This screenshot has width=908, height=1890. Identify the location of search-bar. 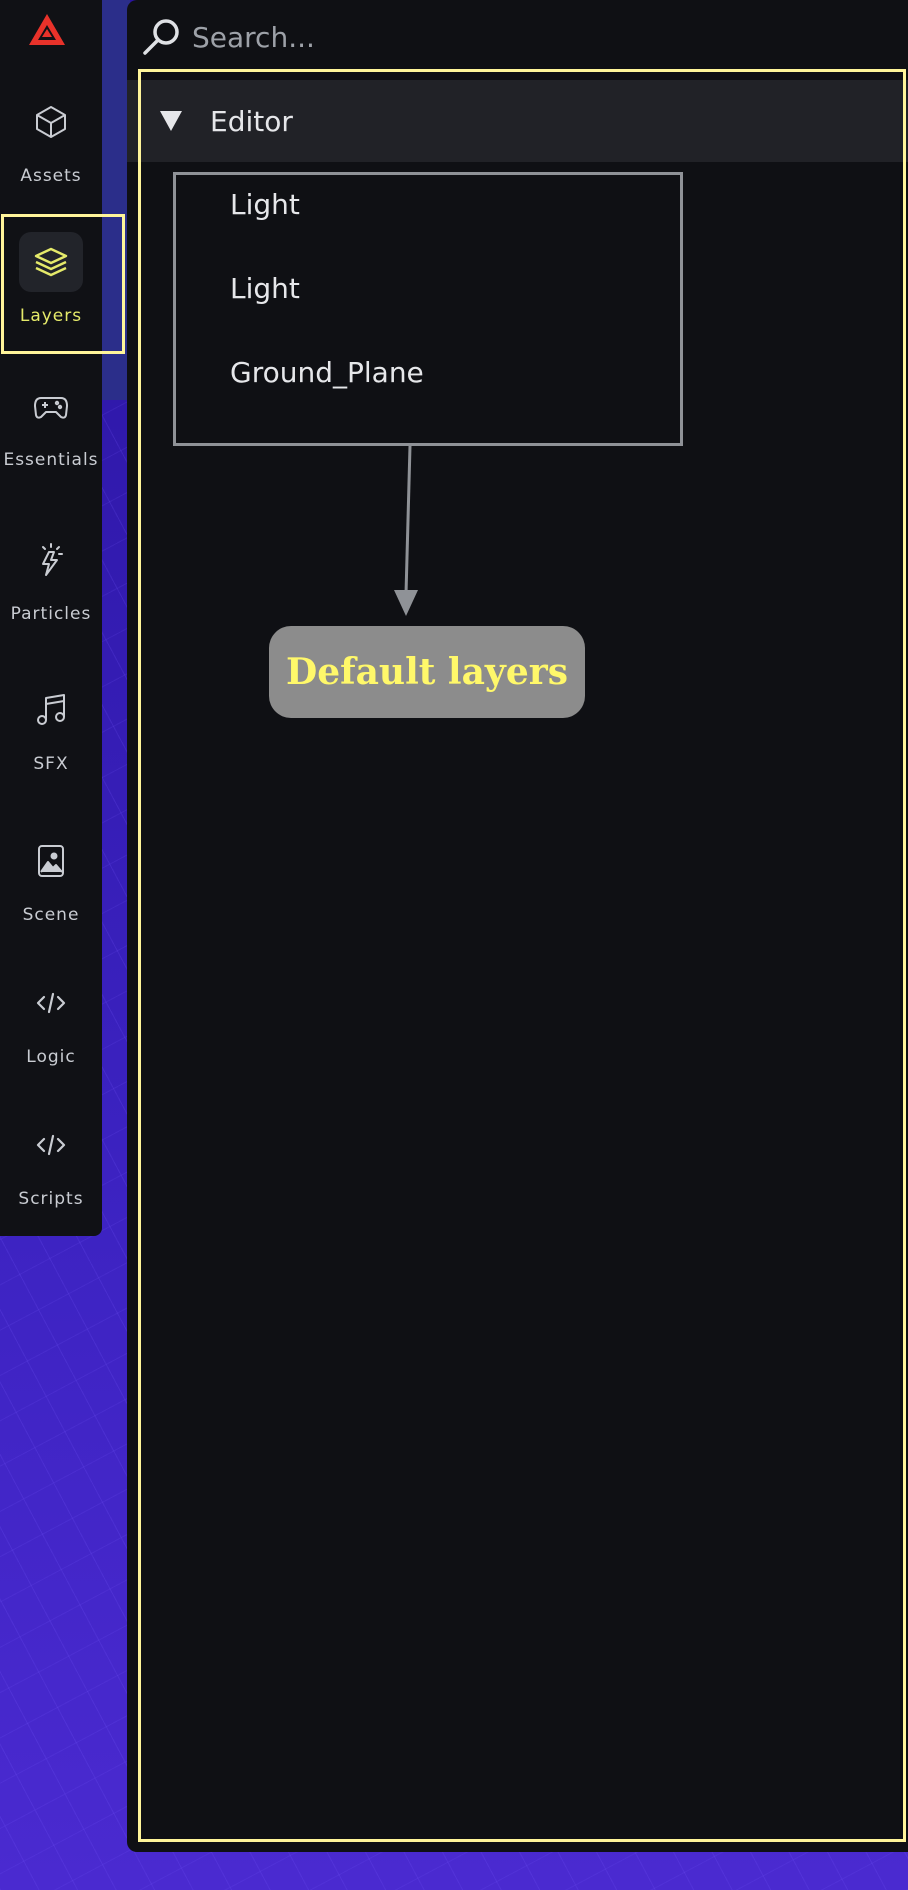
(490, 37).